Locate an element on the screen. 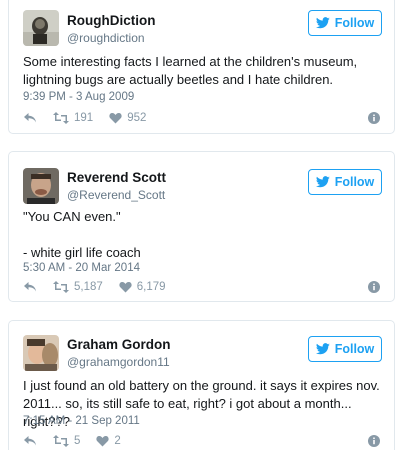 The image size is (401, 450). tweet-timestamp: 9:39 PM - 3 Aug 2009 is located at coordinates (78, 97).